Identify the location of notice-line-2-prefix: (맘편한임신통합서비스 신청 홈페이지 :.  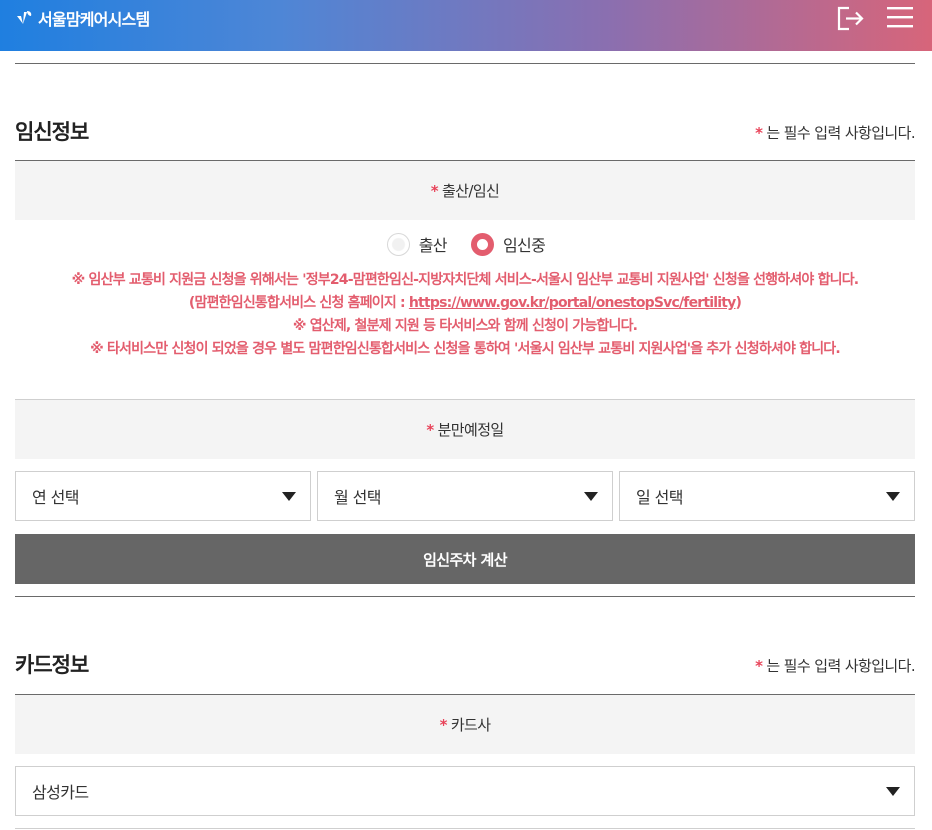
(298, 303).